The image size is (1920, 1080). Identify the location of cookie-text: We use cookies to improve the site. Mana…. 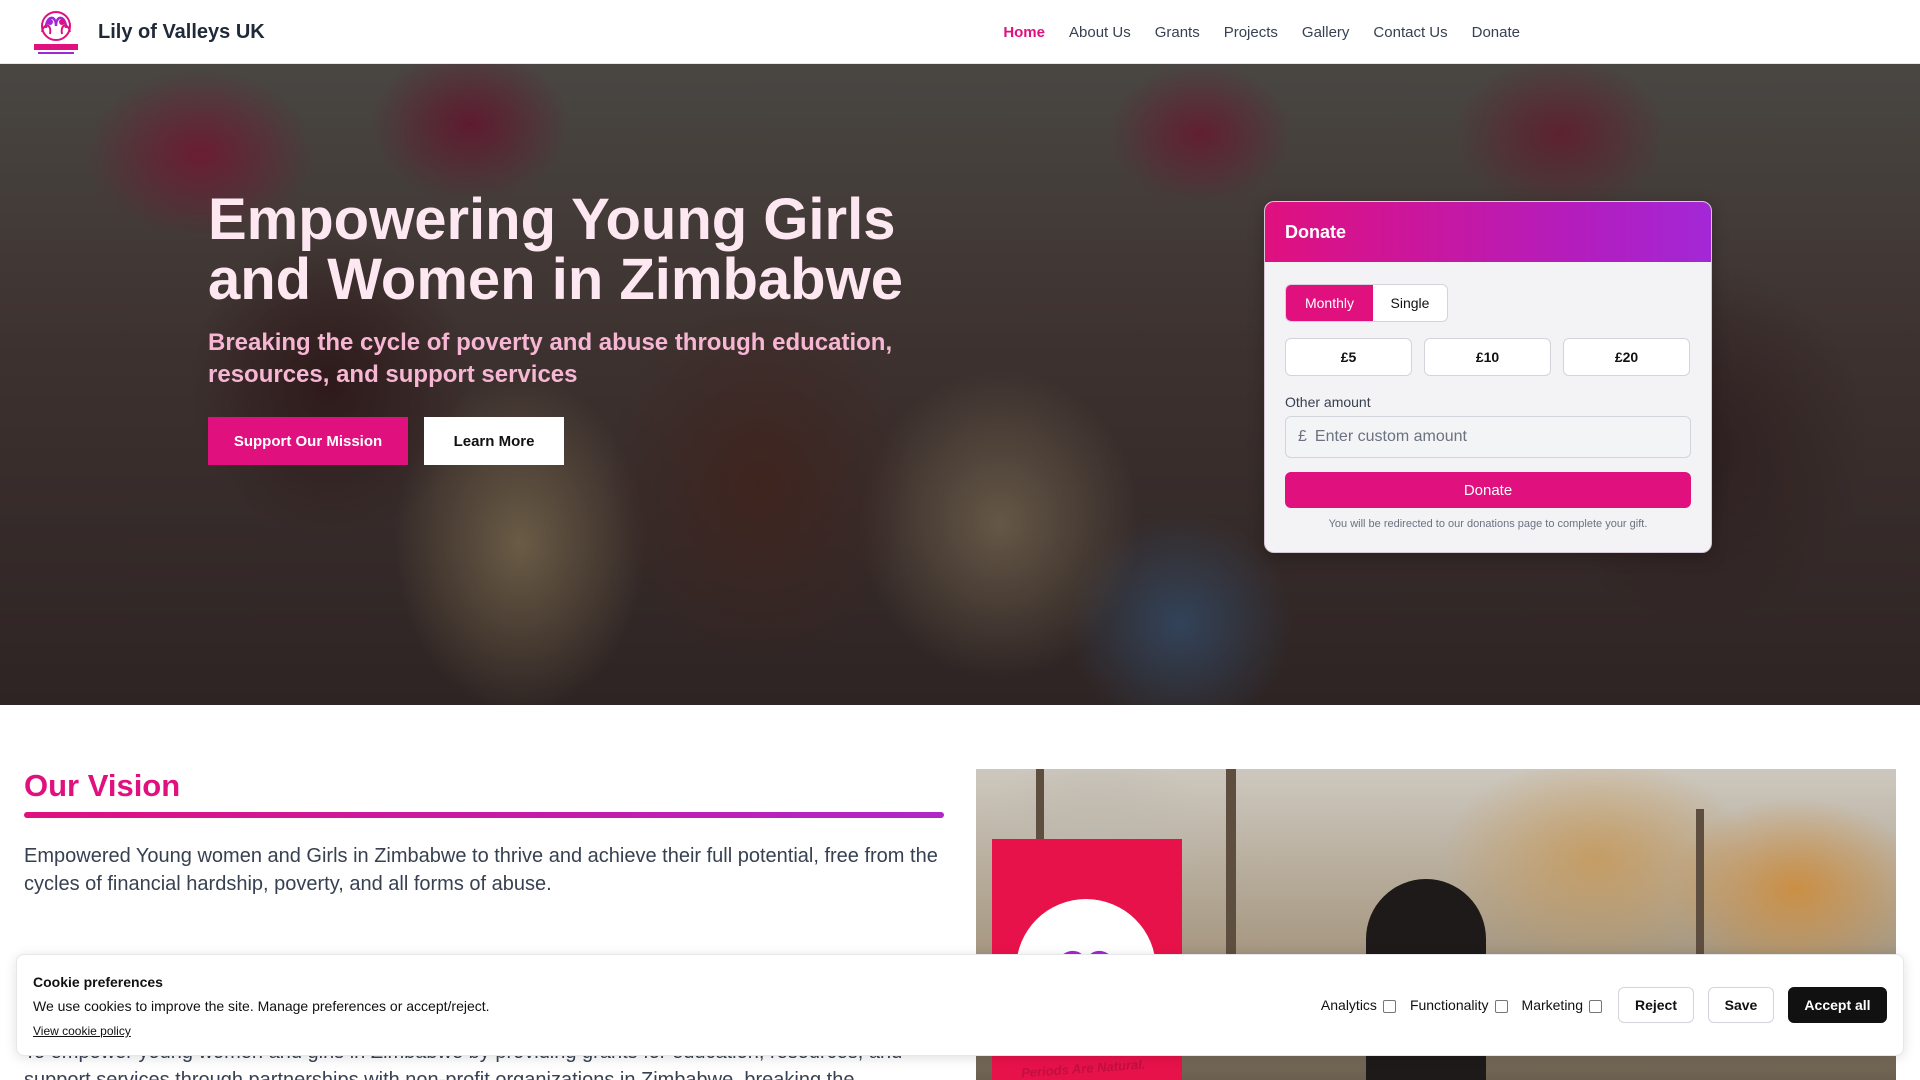
(261, 1006).